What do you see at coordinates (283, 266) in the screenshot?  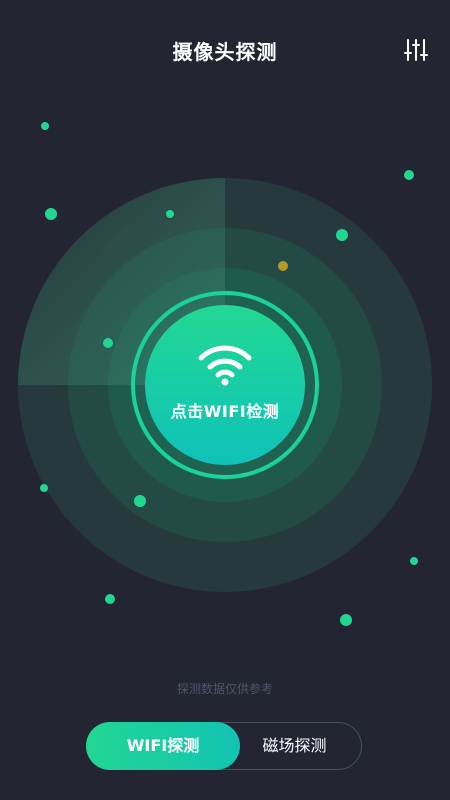 I see `radar-dot-highlight` at bounding box center [283, 266].